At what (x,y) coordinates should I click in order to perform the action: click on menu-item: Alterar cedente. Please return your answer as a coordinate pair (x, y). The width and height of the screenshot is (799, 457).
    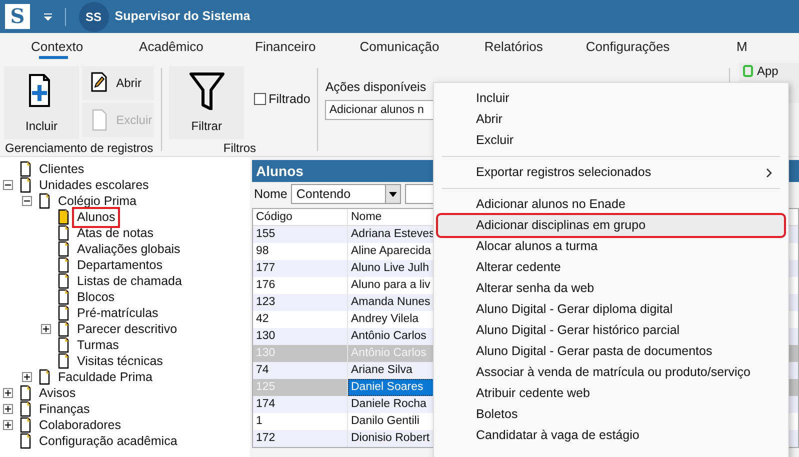
    Looking at the image, I should click on (611, 267).